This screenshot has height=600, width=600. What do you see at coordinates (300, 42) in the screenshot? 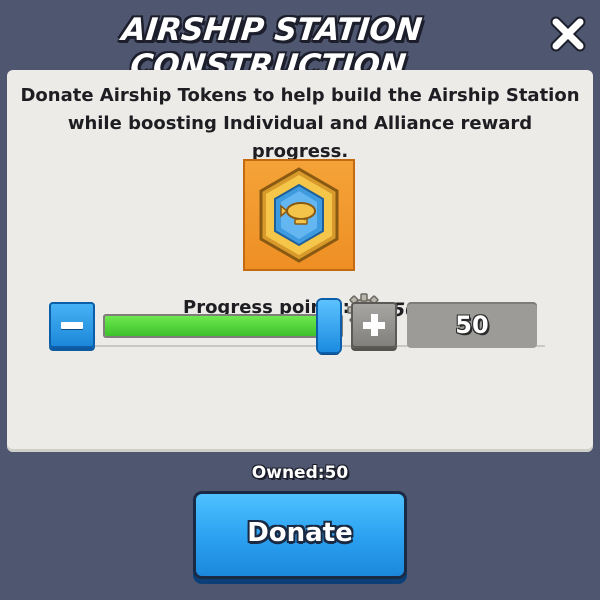
I see `header-bar: AIRSHIP STATION CONSTRUCTION` at bounding box center [300, 42].